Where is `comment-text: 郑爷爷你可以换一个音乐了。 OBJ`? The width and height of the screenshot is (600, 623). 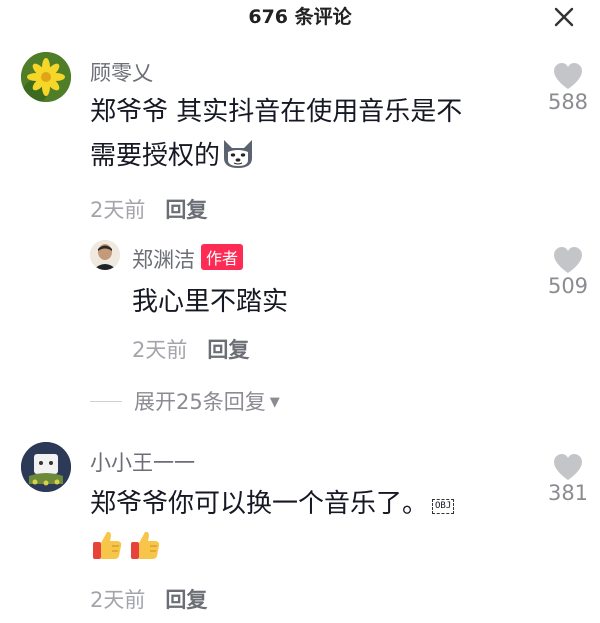 comment-text: 郑爷爷你可以换一个音乐了。 OBJ is located at coordinates (310, 526).